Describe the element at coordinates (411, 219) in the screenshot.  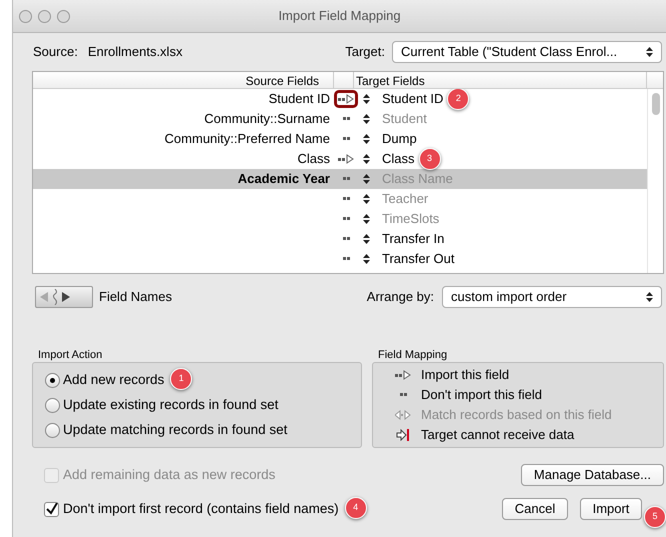
I see `target-field: TimeSlots` at that location.